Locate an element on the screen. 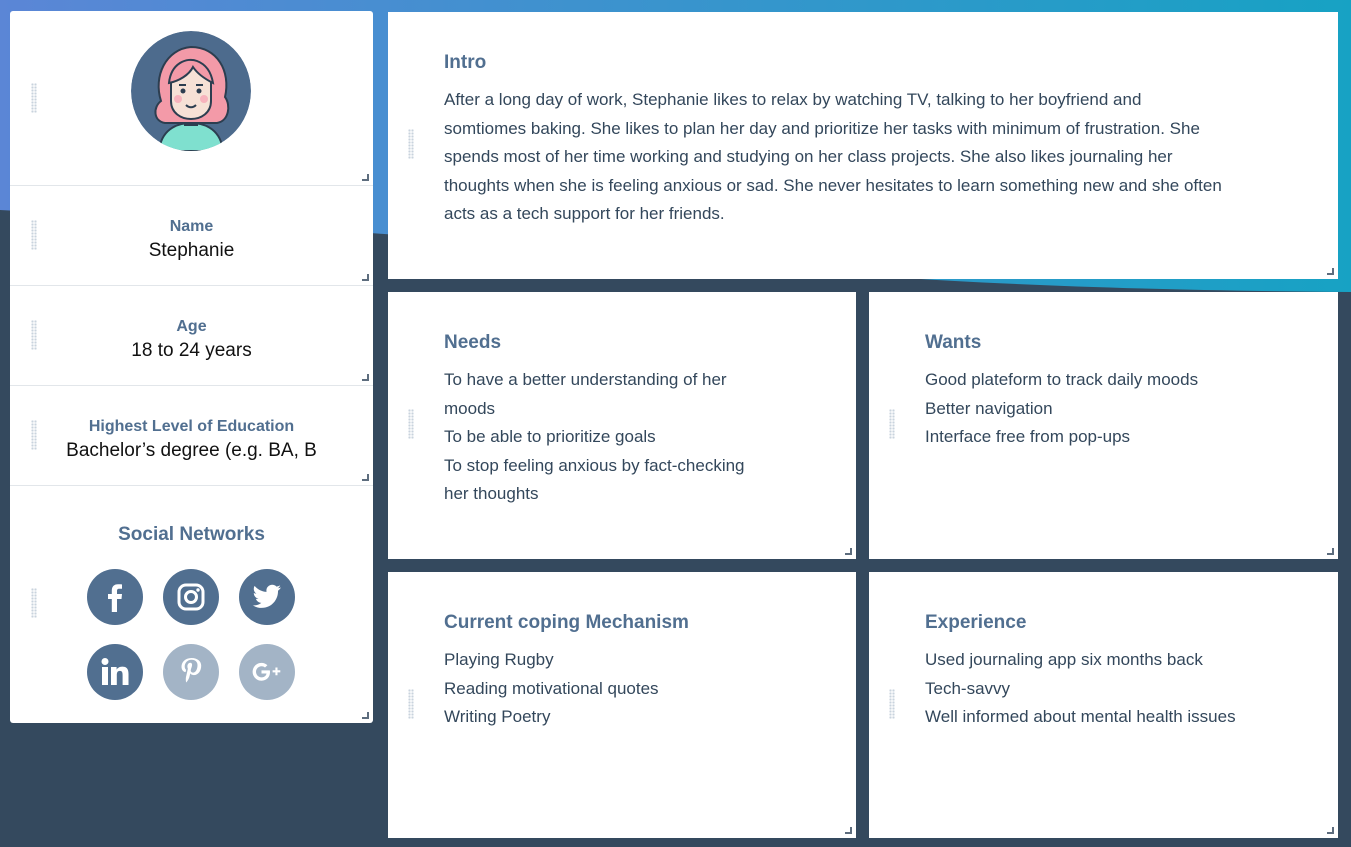 The width and height of the screenshot is (1351, 847). social-networks-title: Social Networks is located at coordinates (191, 534).